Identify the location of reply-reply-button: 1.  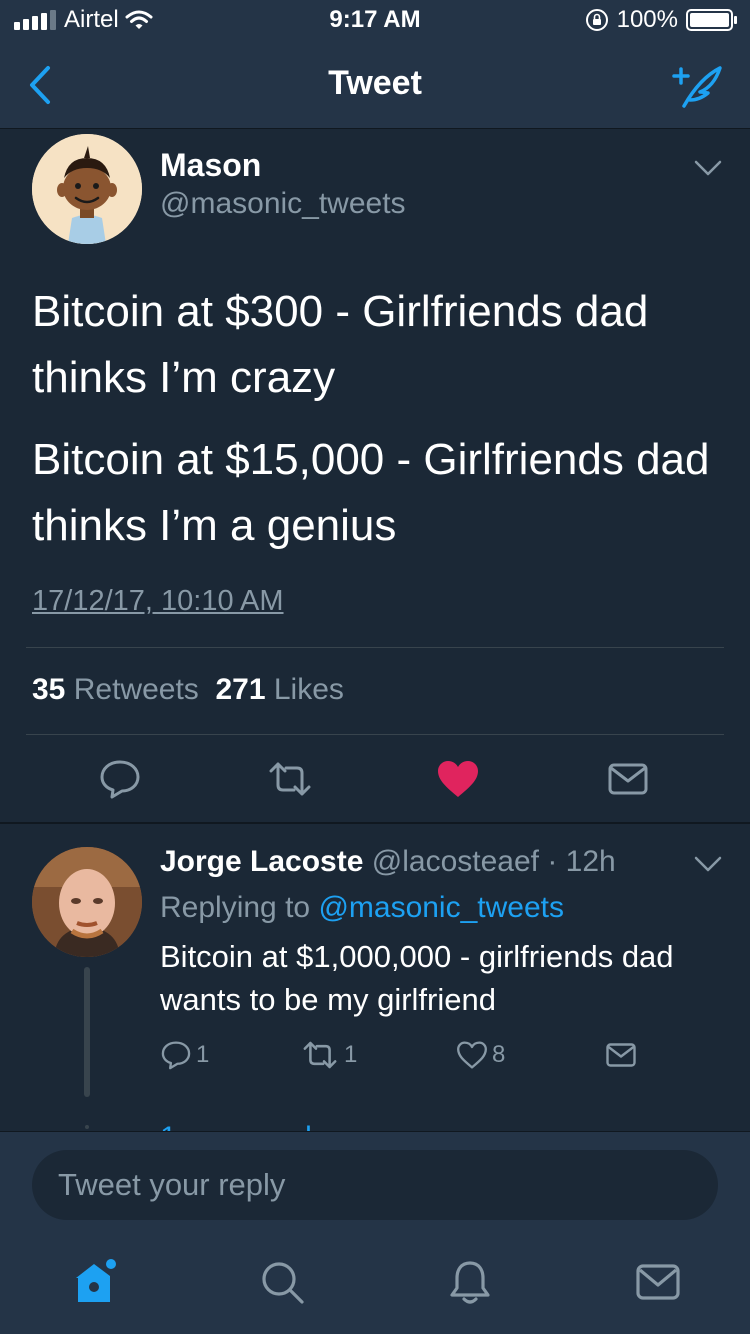
(184, 1055).